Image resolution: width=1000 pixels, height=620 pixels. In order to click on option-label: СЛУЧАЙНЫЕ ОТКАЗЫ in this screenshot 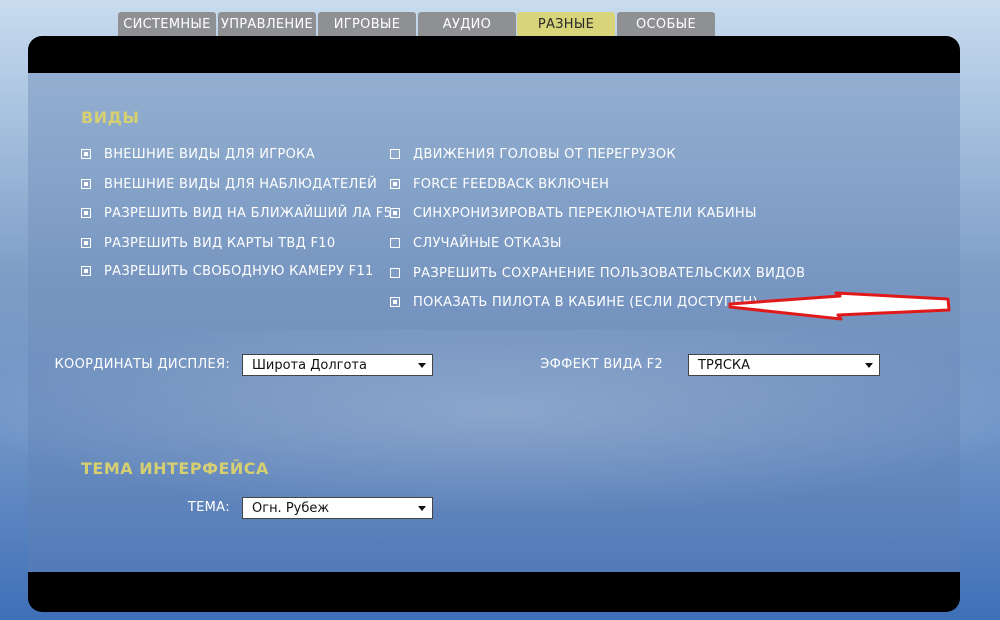, I will do `click(487, 243)`.